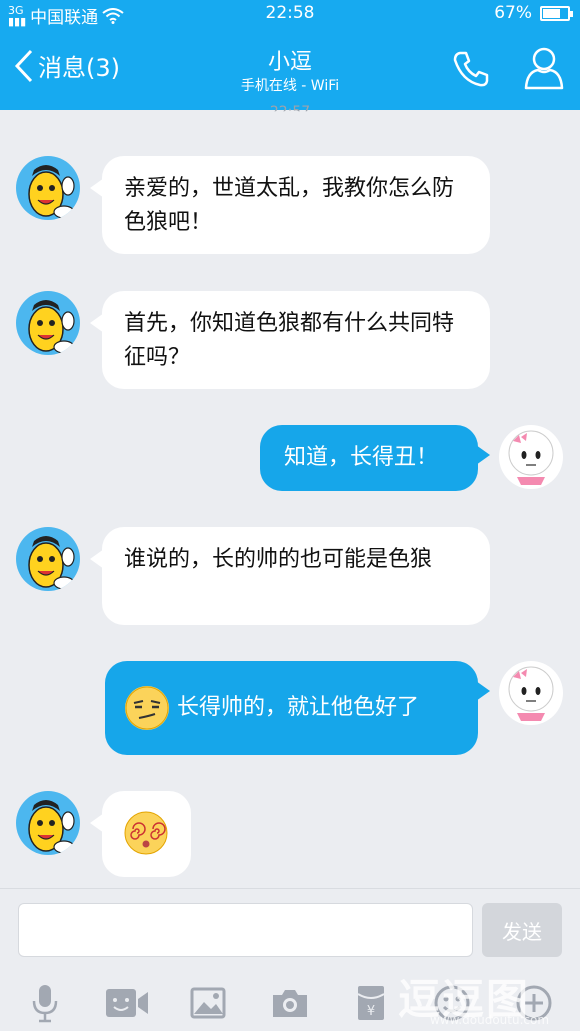 This screenshot has height=1031, width=580. I want to click on chat-title: 小逗, so click(289, 62).